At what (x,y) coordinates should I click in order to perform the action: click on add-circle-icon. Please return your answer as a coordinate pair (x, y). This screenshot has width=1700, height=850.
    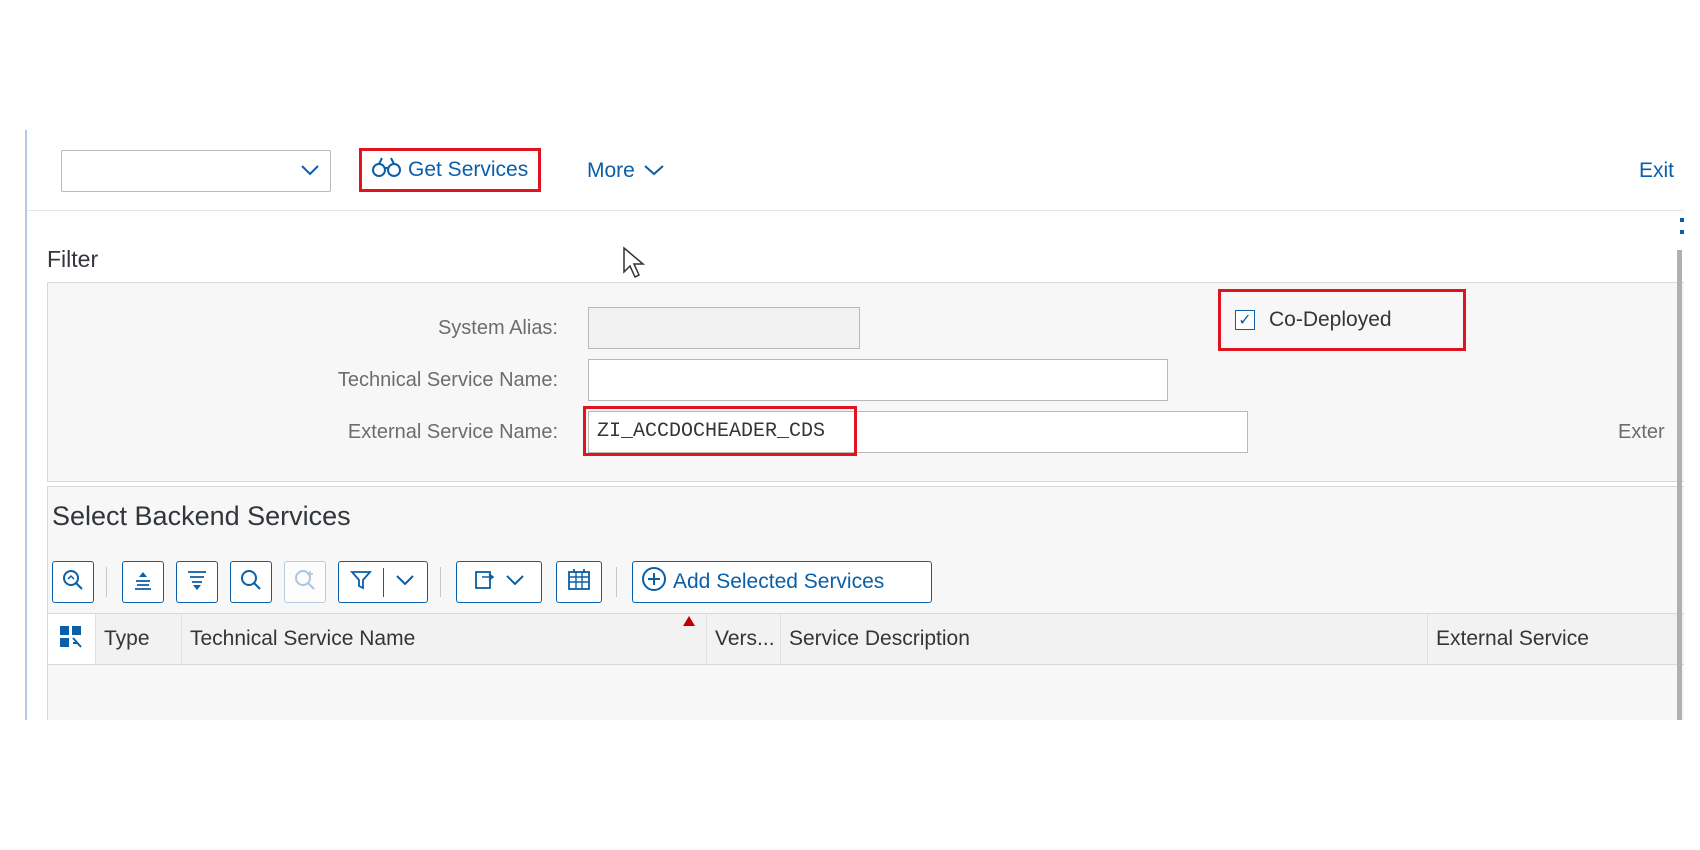
    Looking at the image, I should click on (654, 582).